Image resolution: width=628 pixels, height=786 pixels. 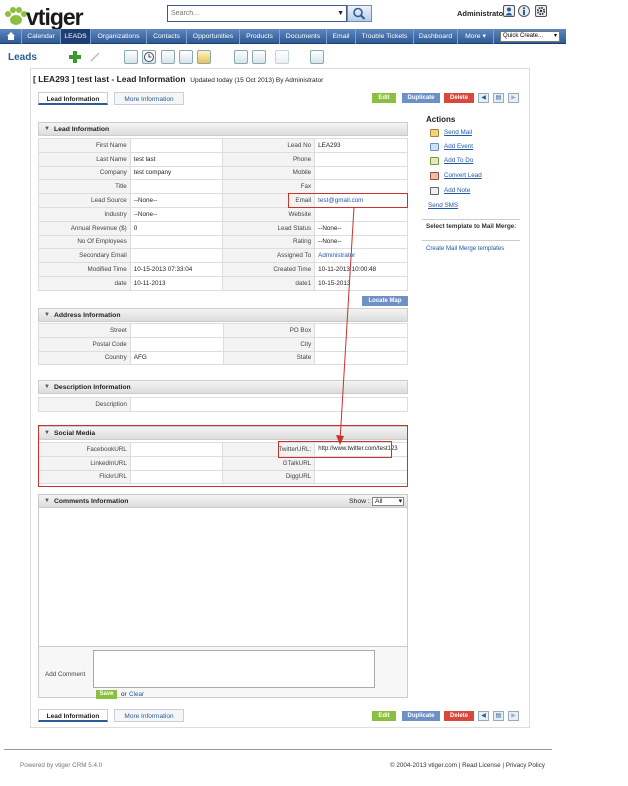 I want to click on section-comments-information: ▼ Comments Information Show : All ▾, so click(x=223, y=501).